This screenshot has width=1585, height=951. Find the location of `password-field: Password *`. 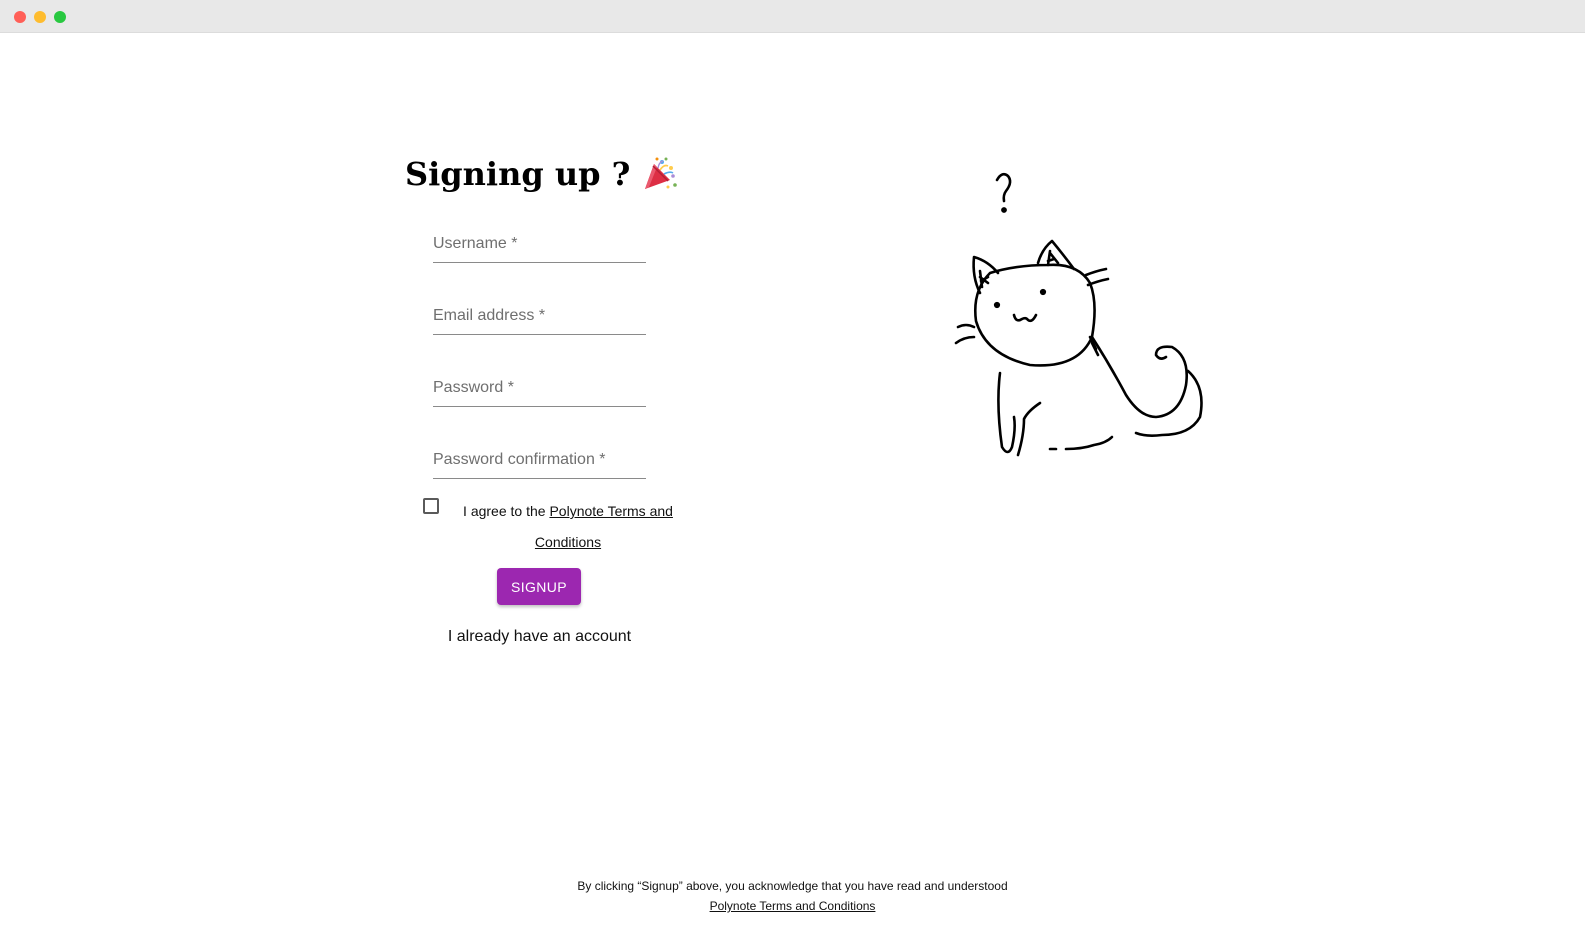

password-field: Password * is located at coordinates (539, 391).